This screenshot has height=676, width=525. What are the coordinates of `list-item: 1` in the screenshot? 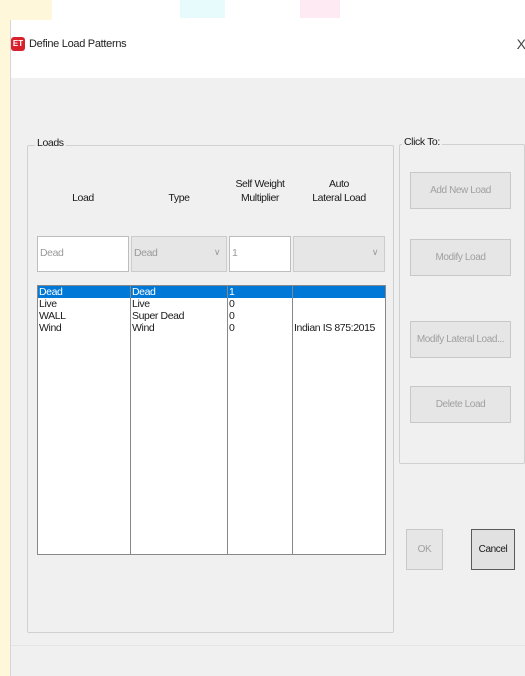 It's located at (260, 292).